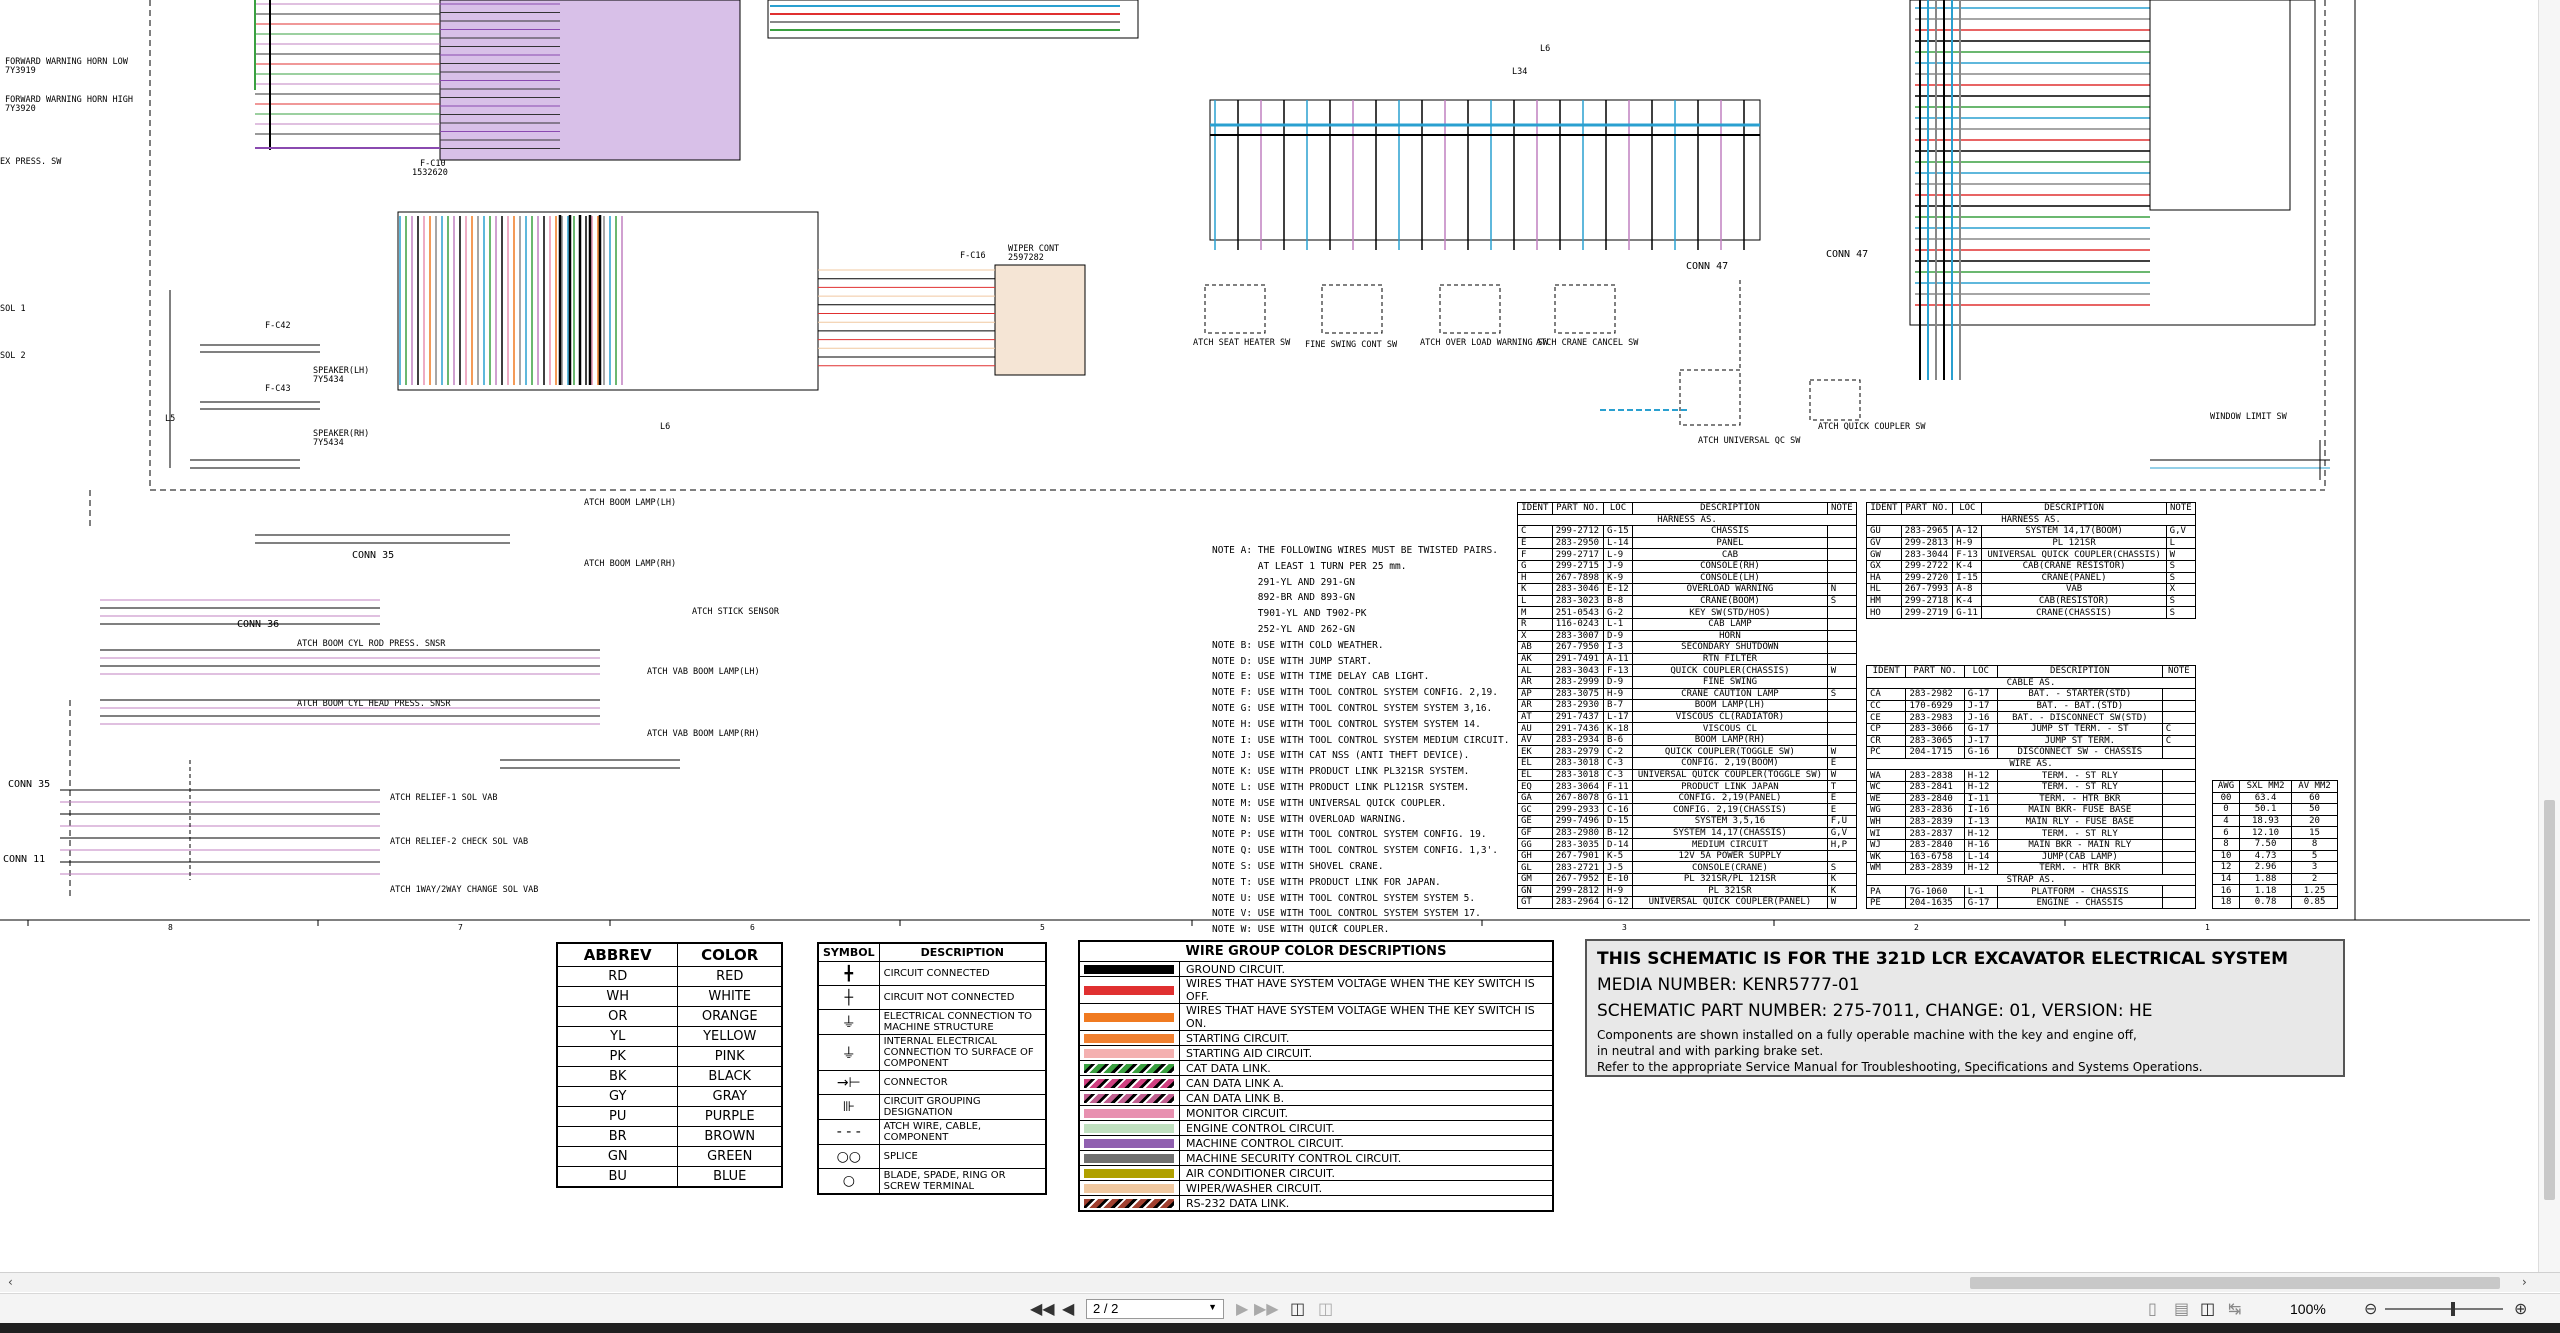  I want to click on parts-cell: C-2, so click(1618, 752).